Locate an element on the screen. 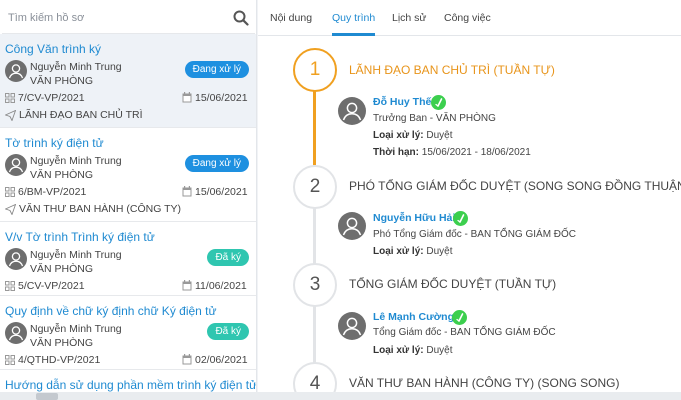 The height and width of the screenshot is (400, 681). document-code: 4/QTHD-VP/2021 is located at coordinates (59, 360).